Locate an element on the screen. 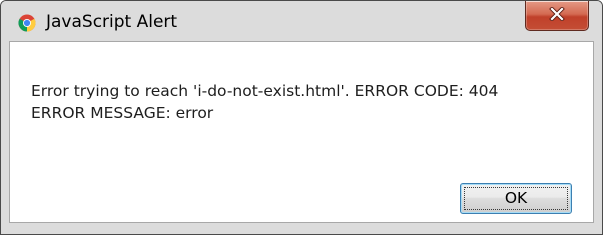 The height and width of the screenshot is (241, 603). ok-button: OK is located at coordinates (516, 198).